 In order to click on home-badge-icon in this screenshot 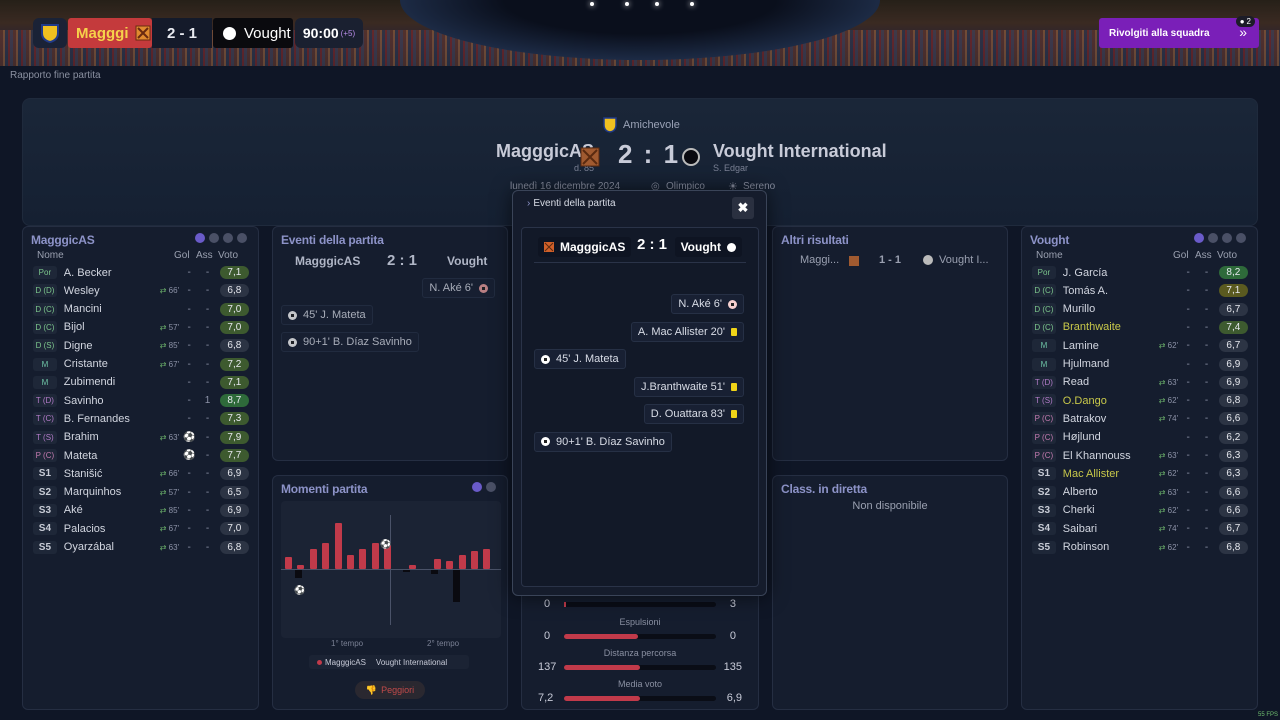, I will do `click(142, 33)`.